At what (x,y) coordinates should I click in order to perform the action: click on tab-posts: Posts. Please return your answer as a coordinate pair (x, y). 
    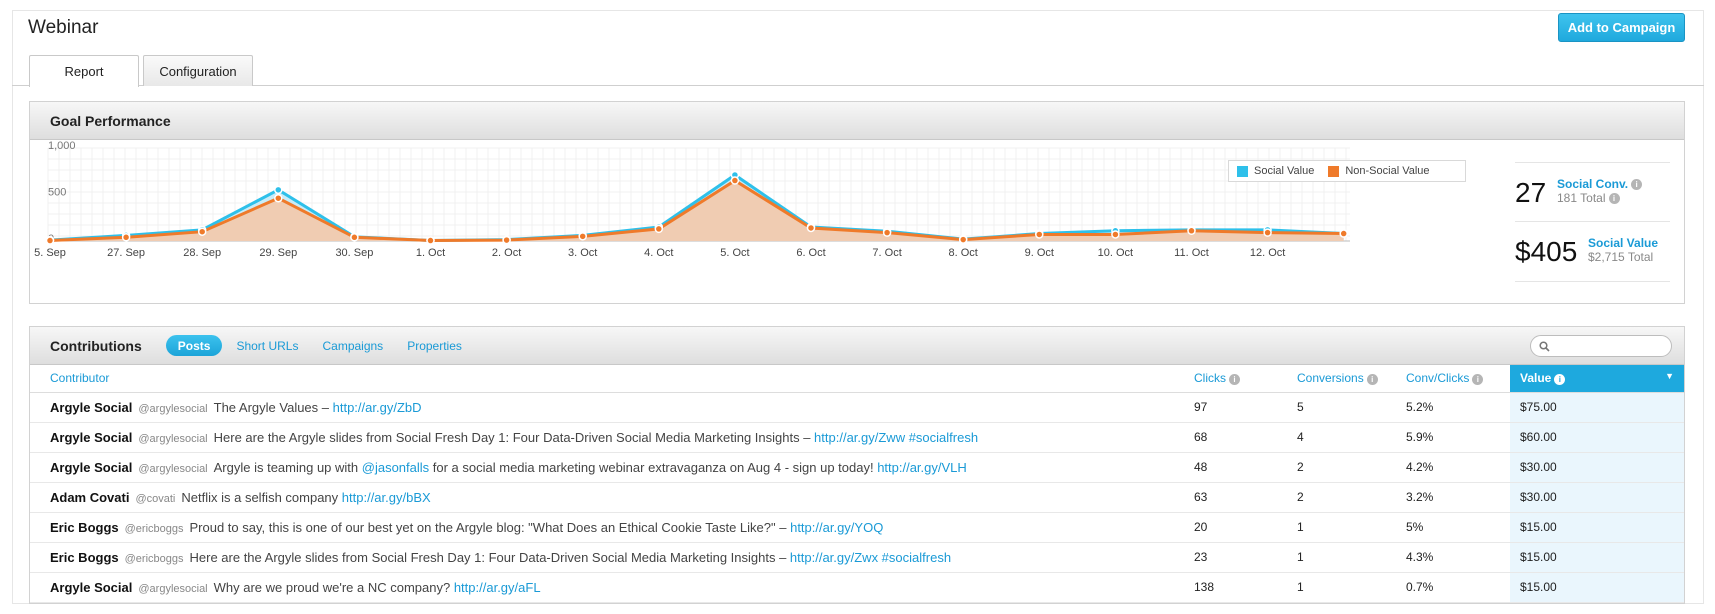
    Looking at the image, I should click on (194, 345).